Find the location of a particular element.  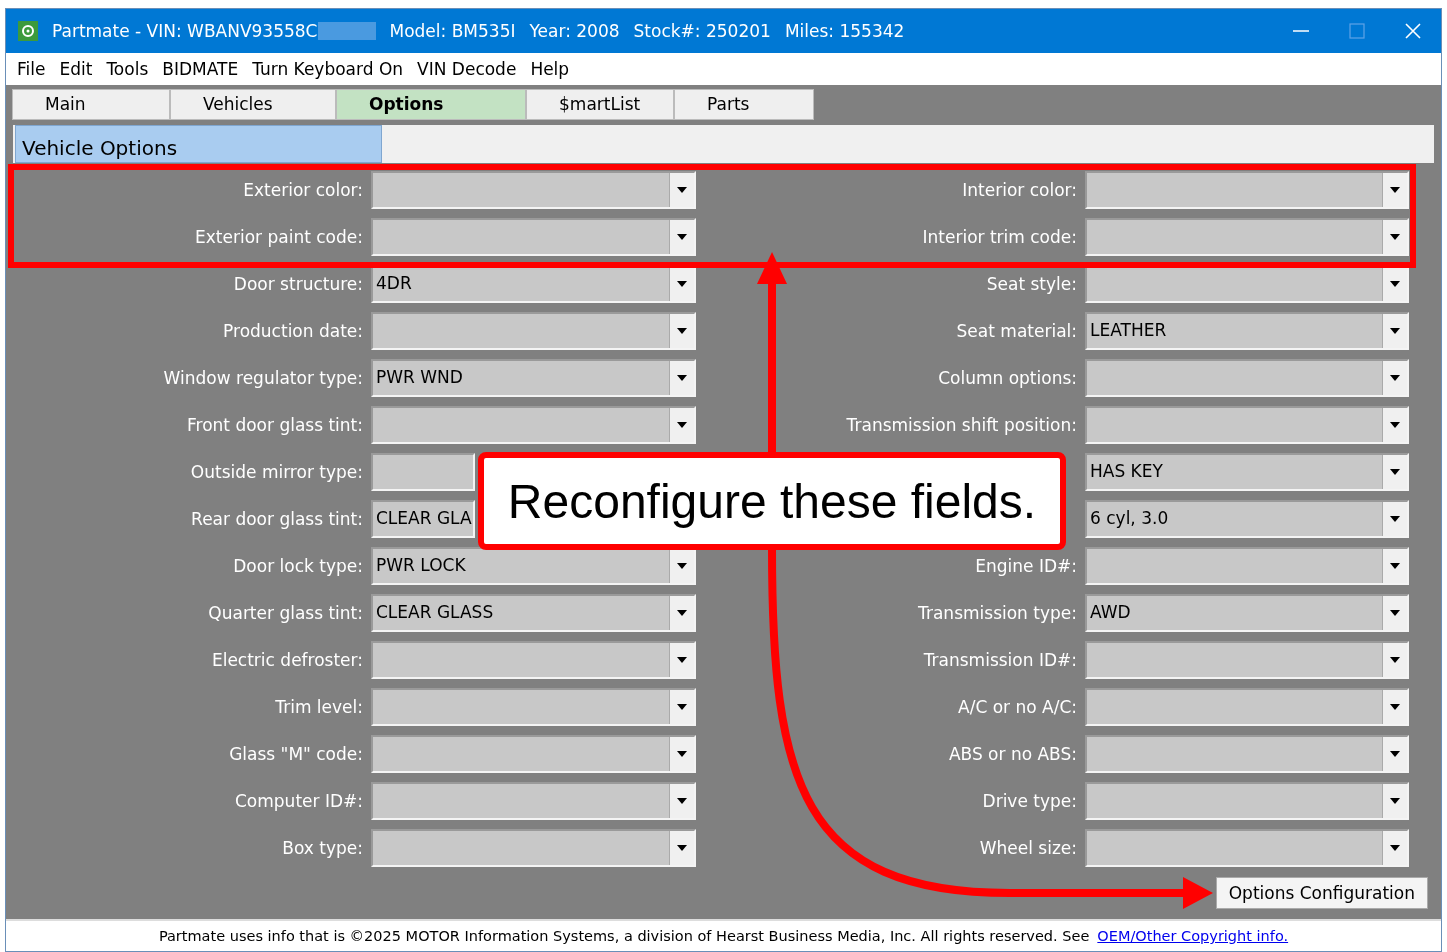

field-label: Seat style: is located at coordinates (1031, 284).